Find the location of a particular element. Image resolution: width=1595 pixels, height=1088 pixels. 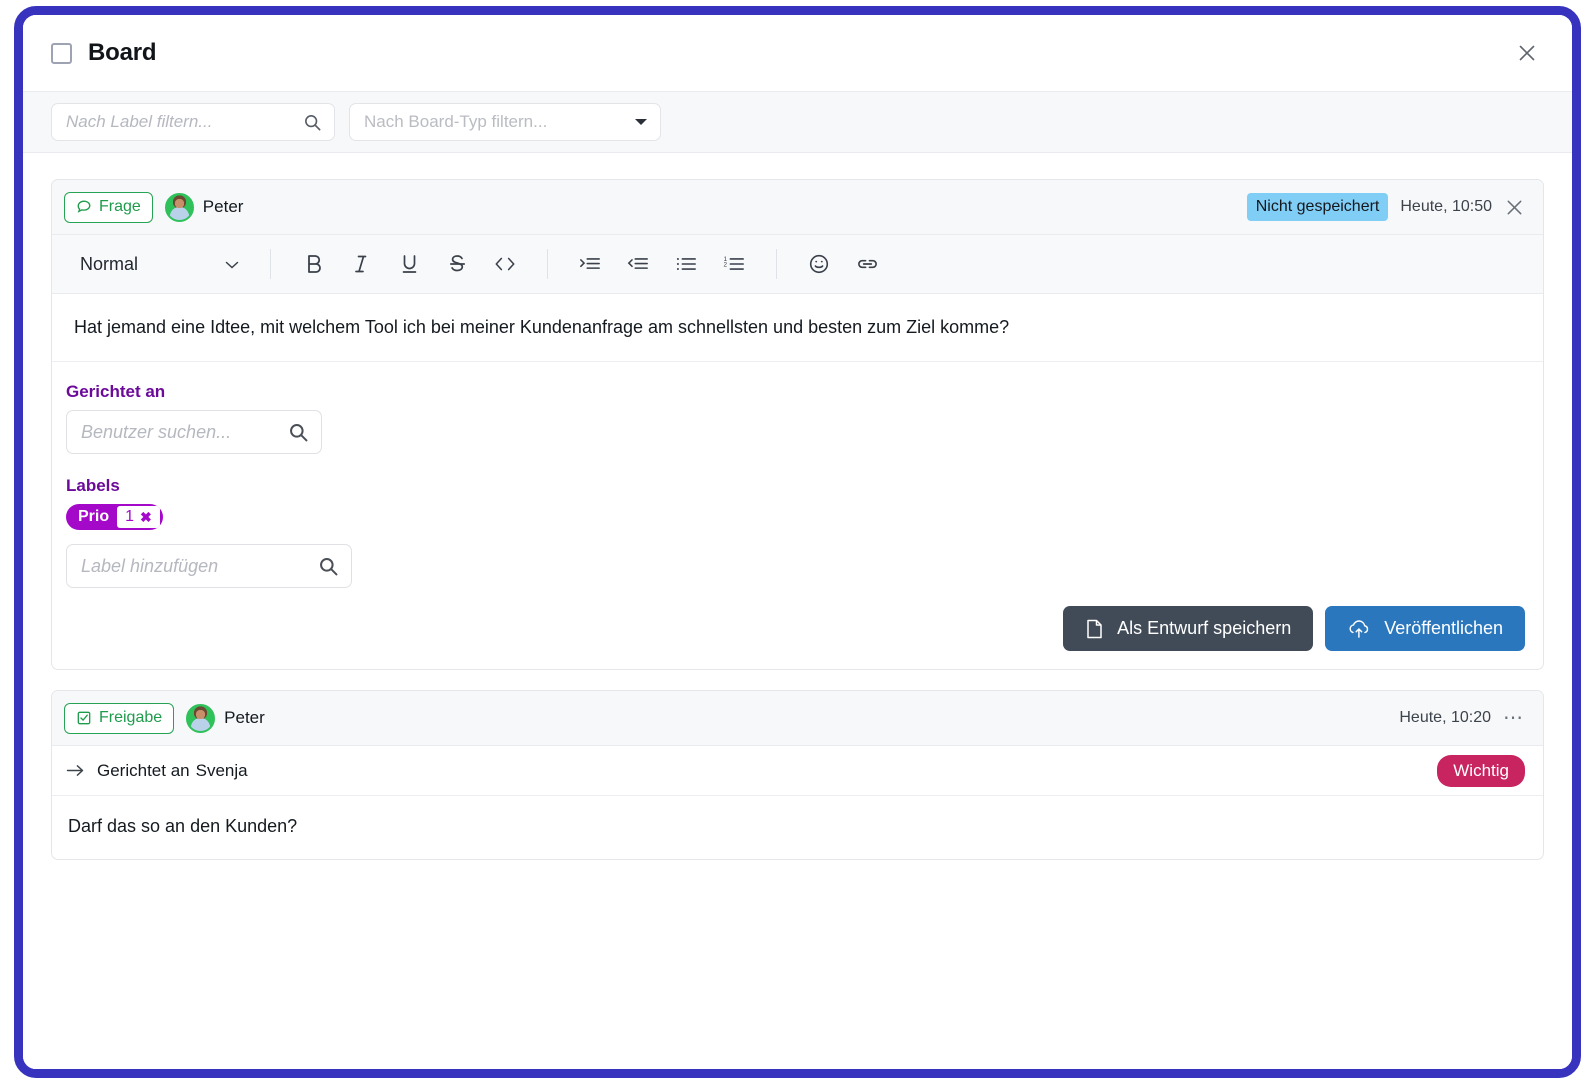

card-type-badge-freigabe: Freigabe is located at coordinates (119, 718).